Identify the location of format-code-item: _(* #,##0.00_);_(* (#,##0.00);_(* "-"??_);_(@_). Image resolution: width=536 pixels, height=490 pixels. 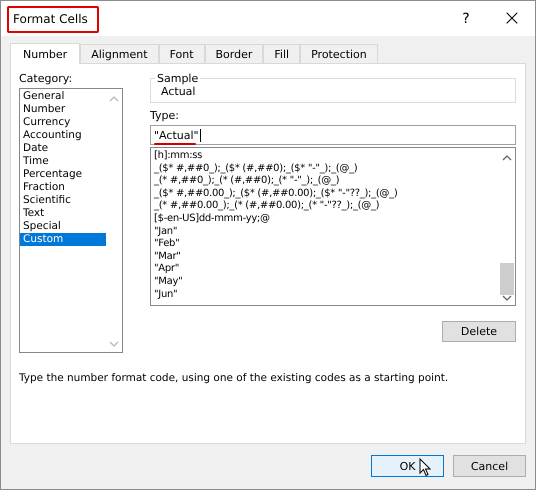
(326, 206).